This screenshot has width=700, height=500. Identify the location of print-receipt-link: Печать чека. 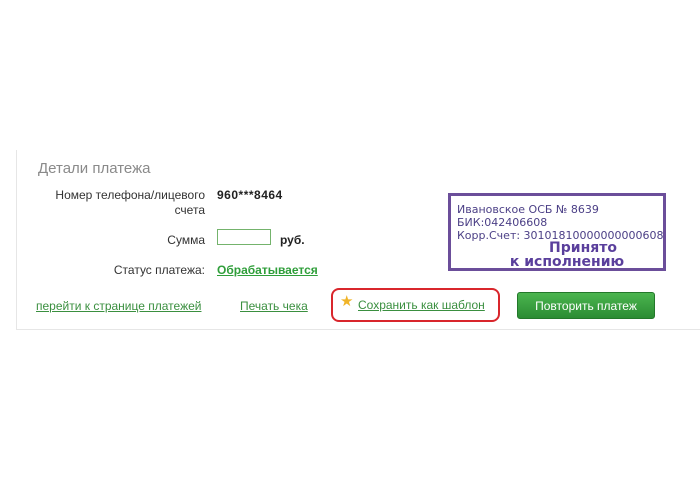
(274, 306).